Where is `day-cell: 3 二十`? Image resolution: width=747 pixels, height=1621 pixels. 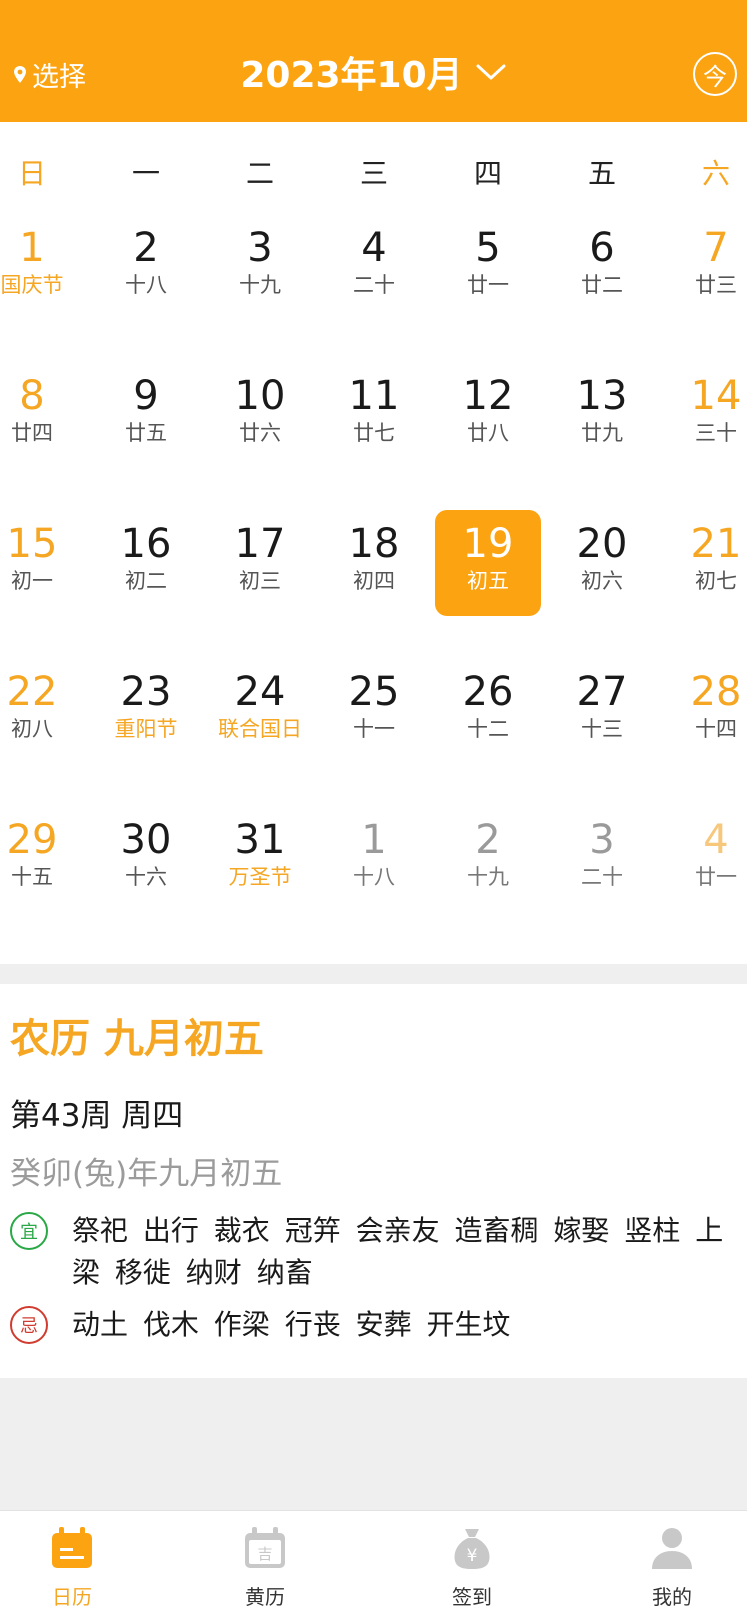 day-cell: 3 二十 is located at coordinates (602, 859).